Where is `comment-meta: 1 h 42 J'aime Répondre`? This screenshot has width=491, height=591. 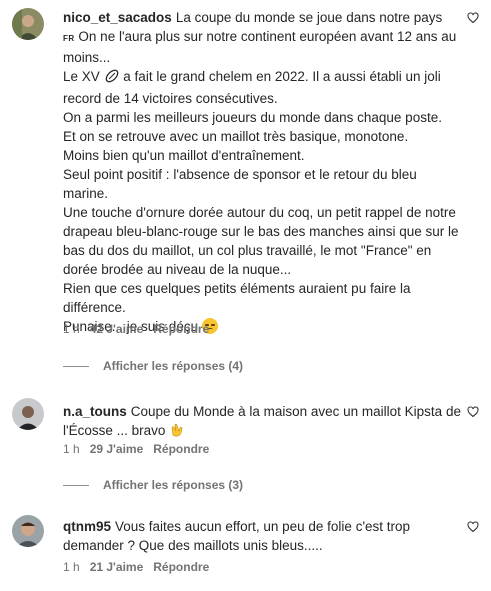
comment-meta: 1 h 42 J'aime Répondre is located at coordinates (136, 329).